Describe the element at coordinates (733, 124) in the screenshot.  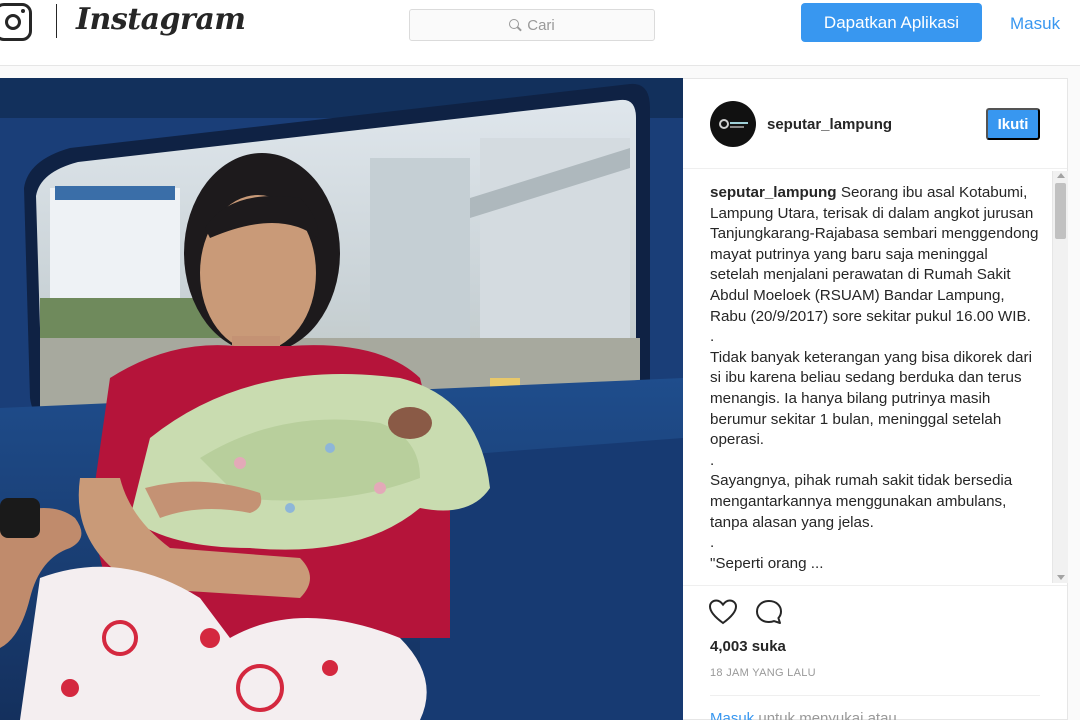
I see `avatar` at that location.